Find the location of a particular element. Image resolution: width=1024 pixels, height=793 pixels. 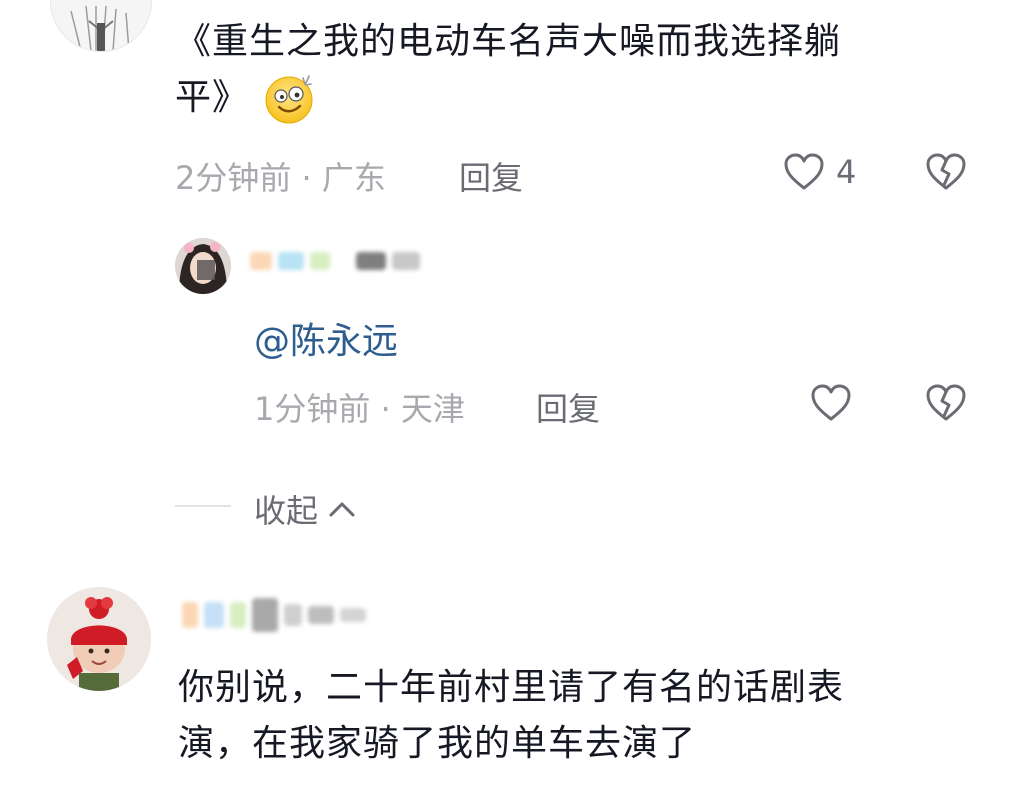

comment-text-fragment: 平》 is located at coordinates (212, 97).